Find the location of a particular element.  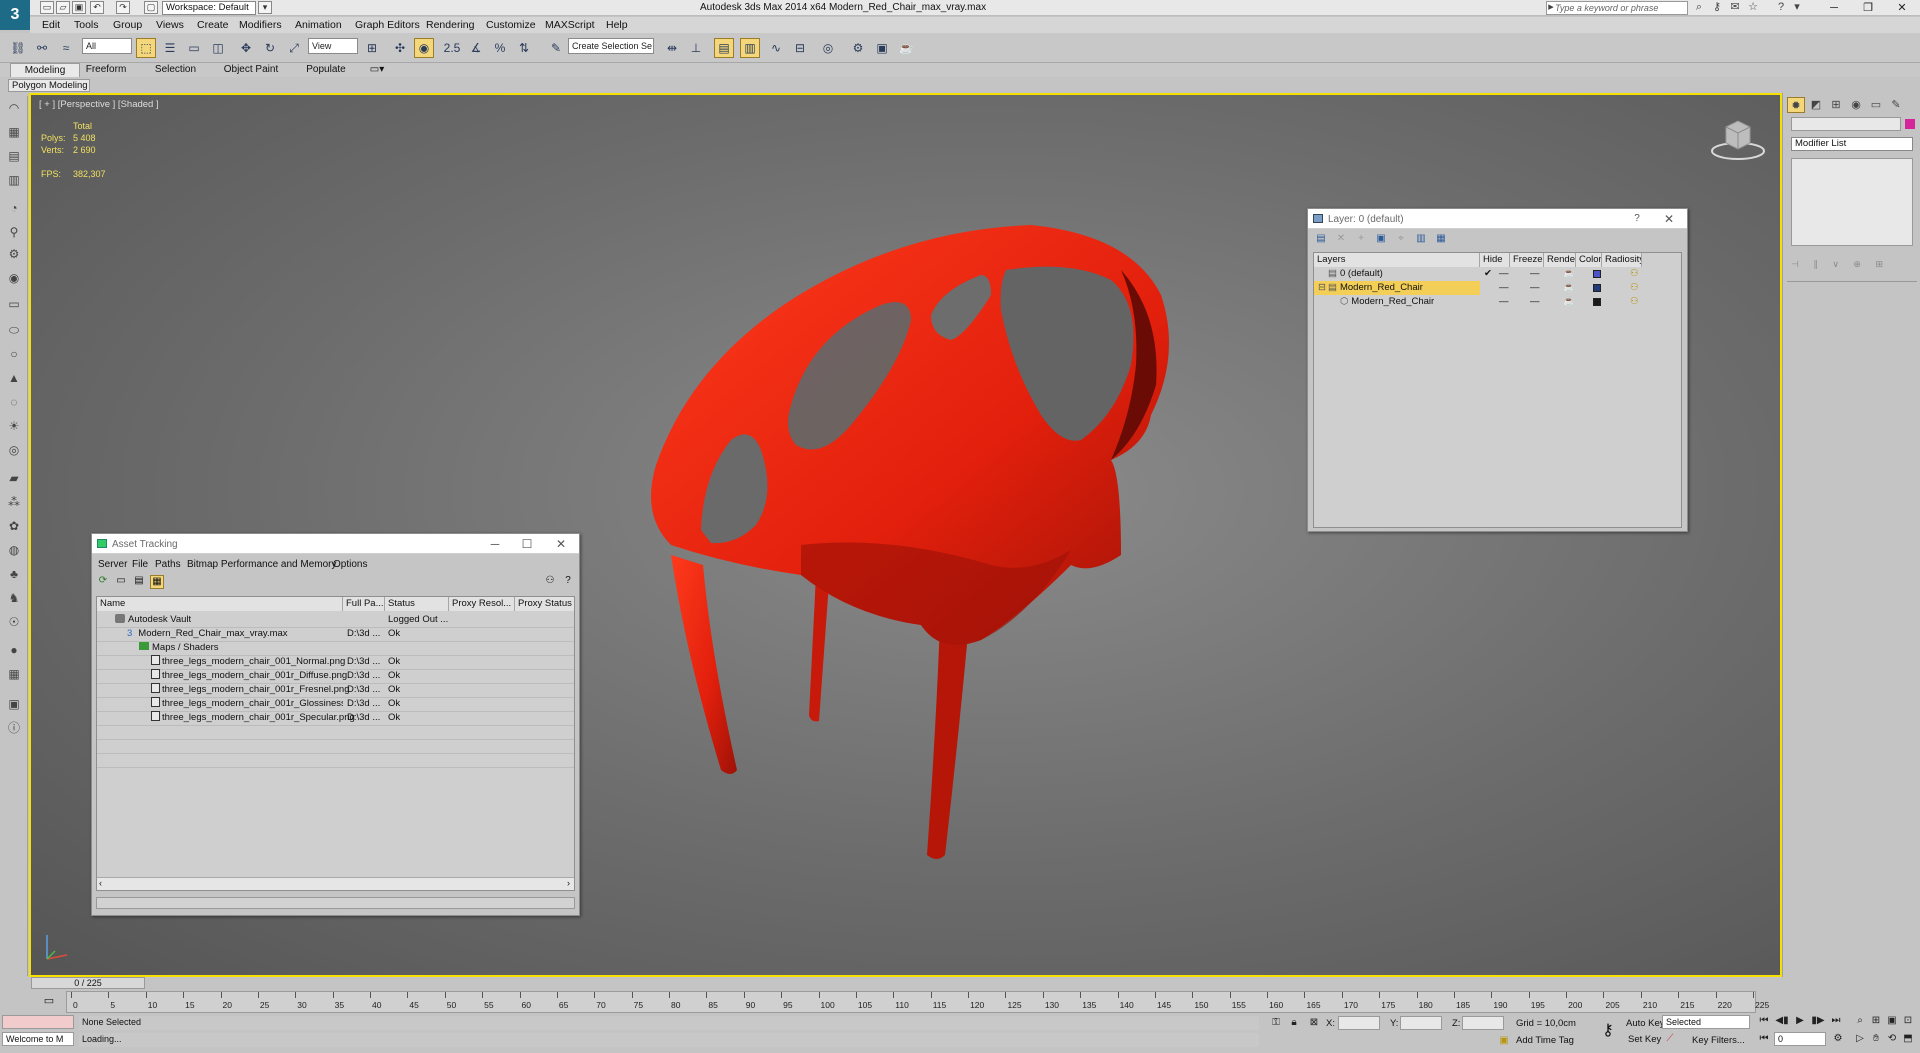

open-file-icon: ▱ is located at coordinates (63, 7).